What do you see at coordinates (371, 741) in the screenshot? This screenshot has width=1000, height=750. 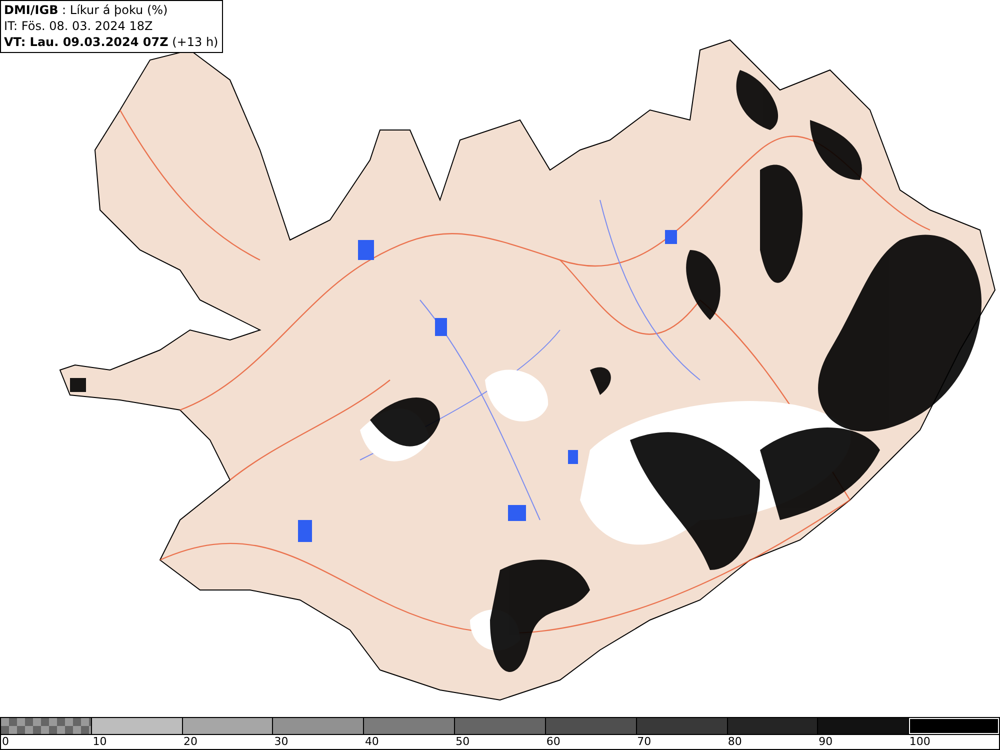 I see `legend-tick-label: 40` at bounding box center [371, 741].